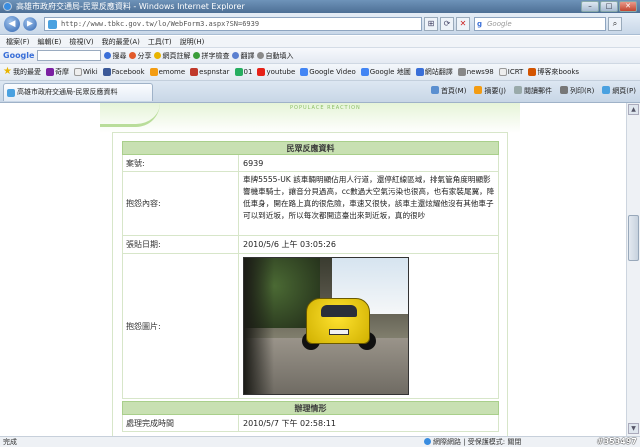 This screenshot has width=640, height=447. Describe the element at coordinates (633, 238) in the screenshot. I see `scroll-thumb` at that location.